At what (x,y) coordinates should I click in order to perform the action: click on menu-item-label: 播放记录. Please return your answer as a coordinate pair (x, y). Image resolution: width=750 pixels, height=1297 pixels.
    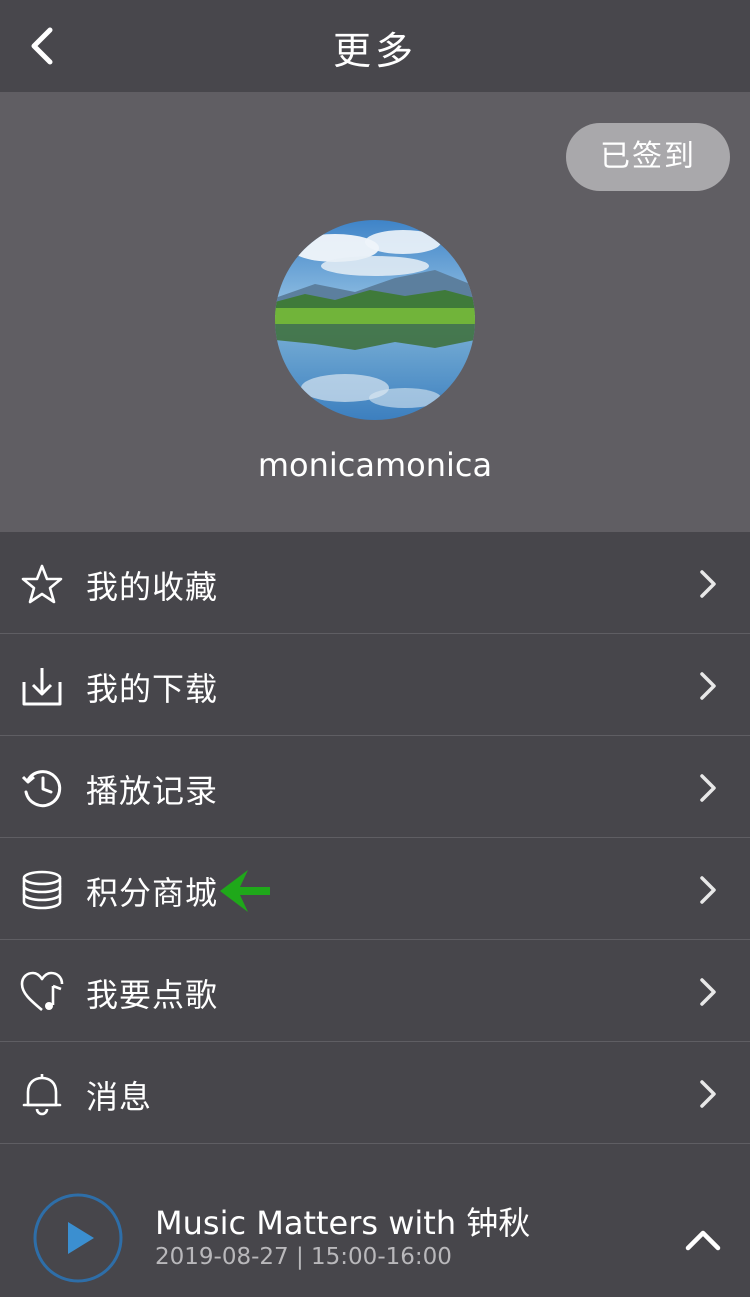
    Looking at the image, I should click on (152, 791).